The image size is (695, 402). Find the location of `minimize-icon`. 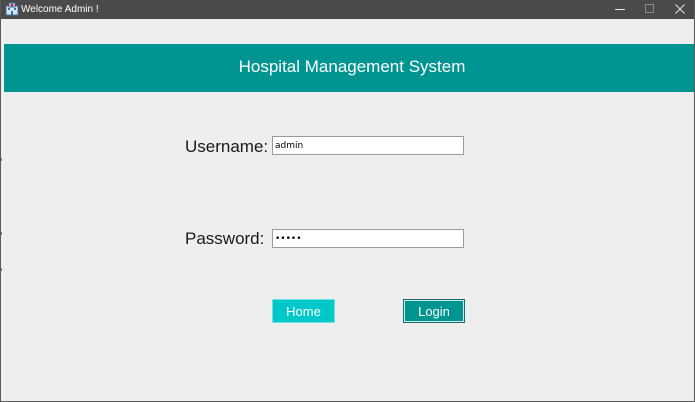

minimize-icon is located at coordinates (620, 10).